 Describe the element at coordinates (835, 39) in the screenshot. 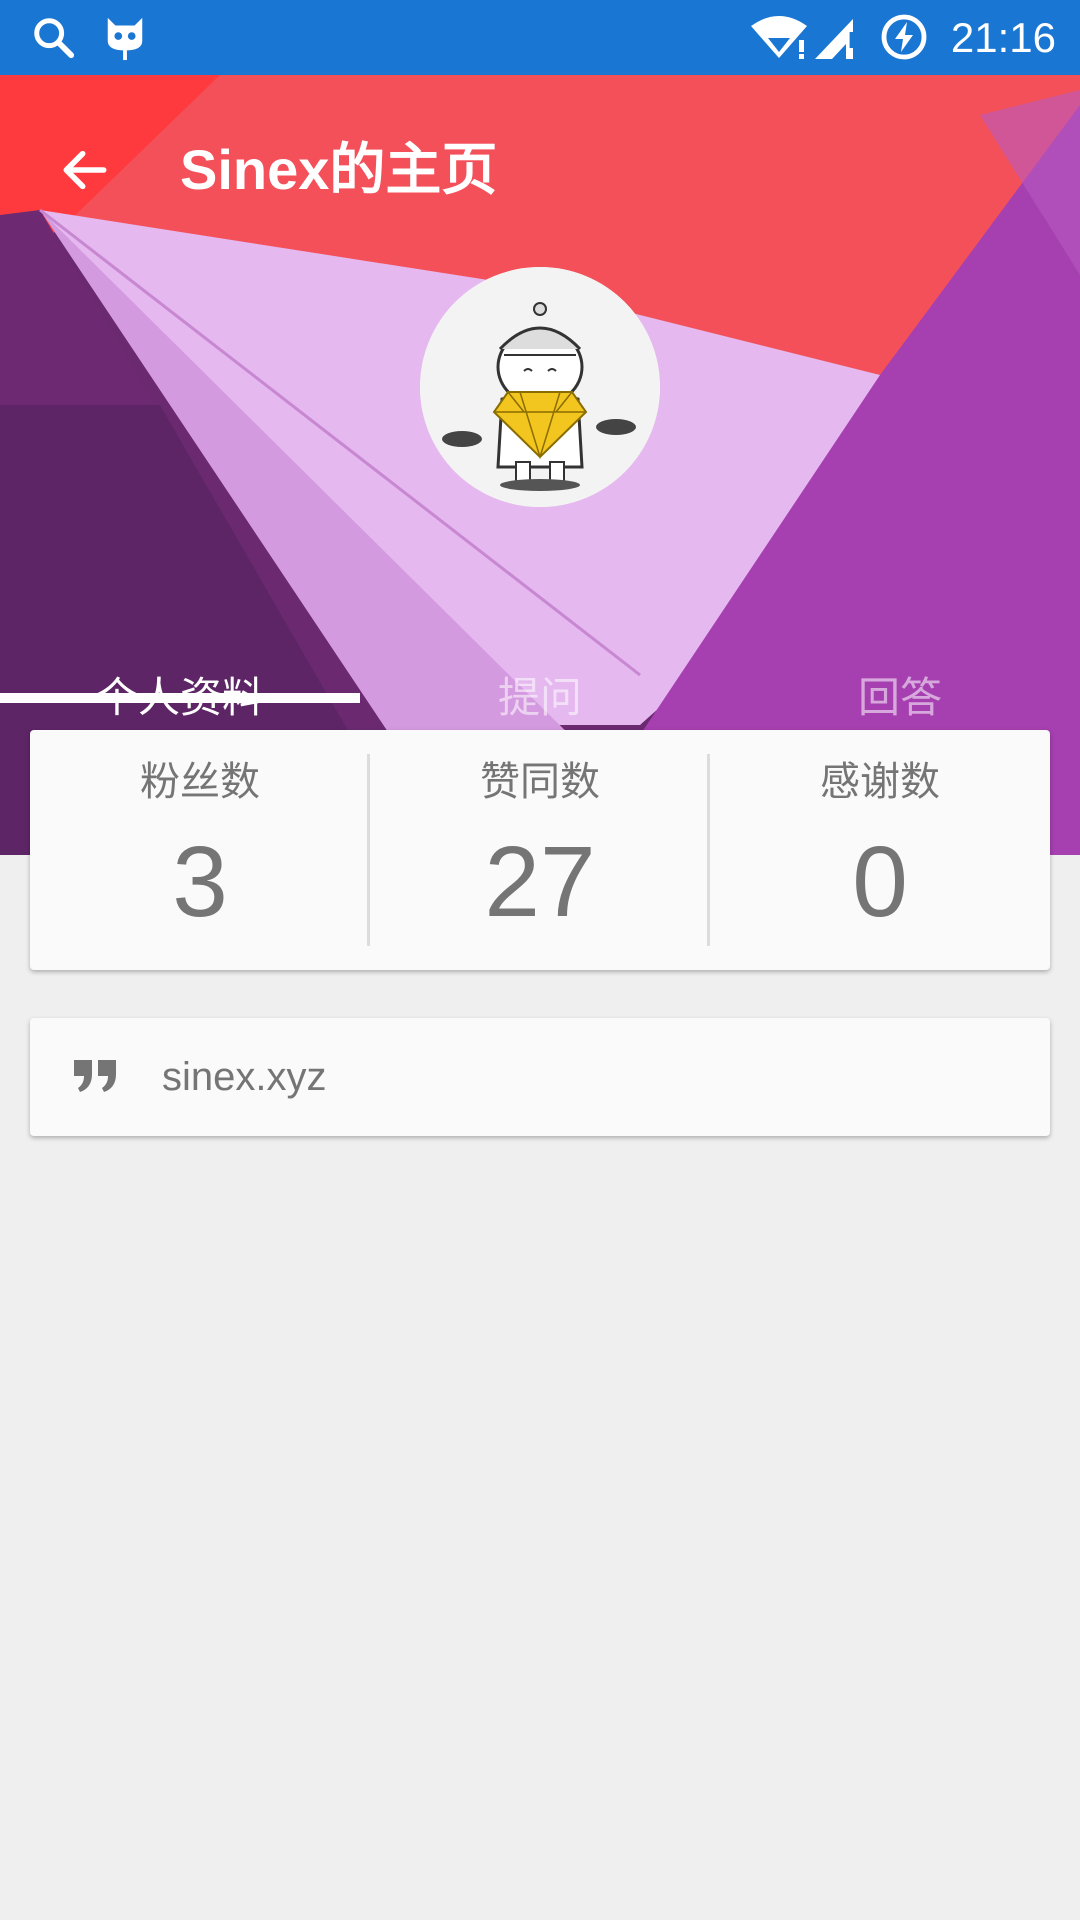

I see `signal-icon` at that location.